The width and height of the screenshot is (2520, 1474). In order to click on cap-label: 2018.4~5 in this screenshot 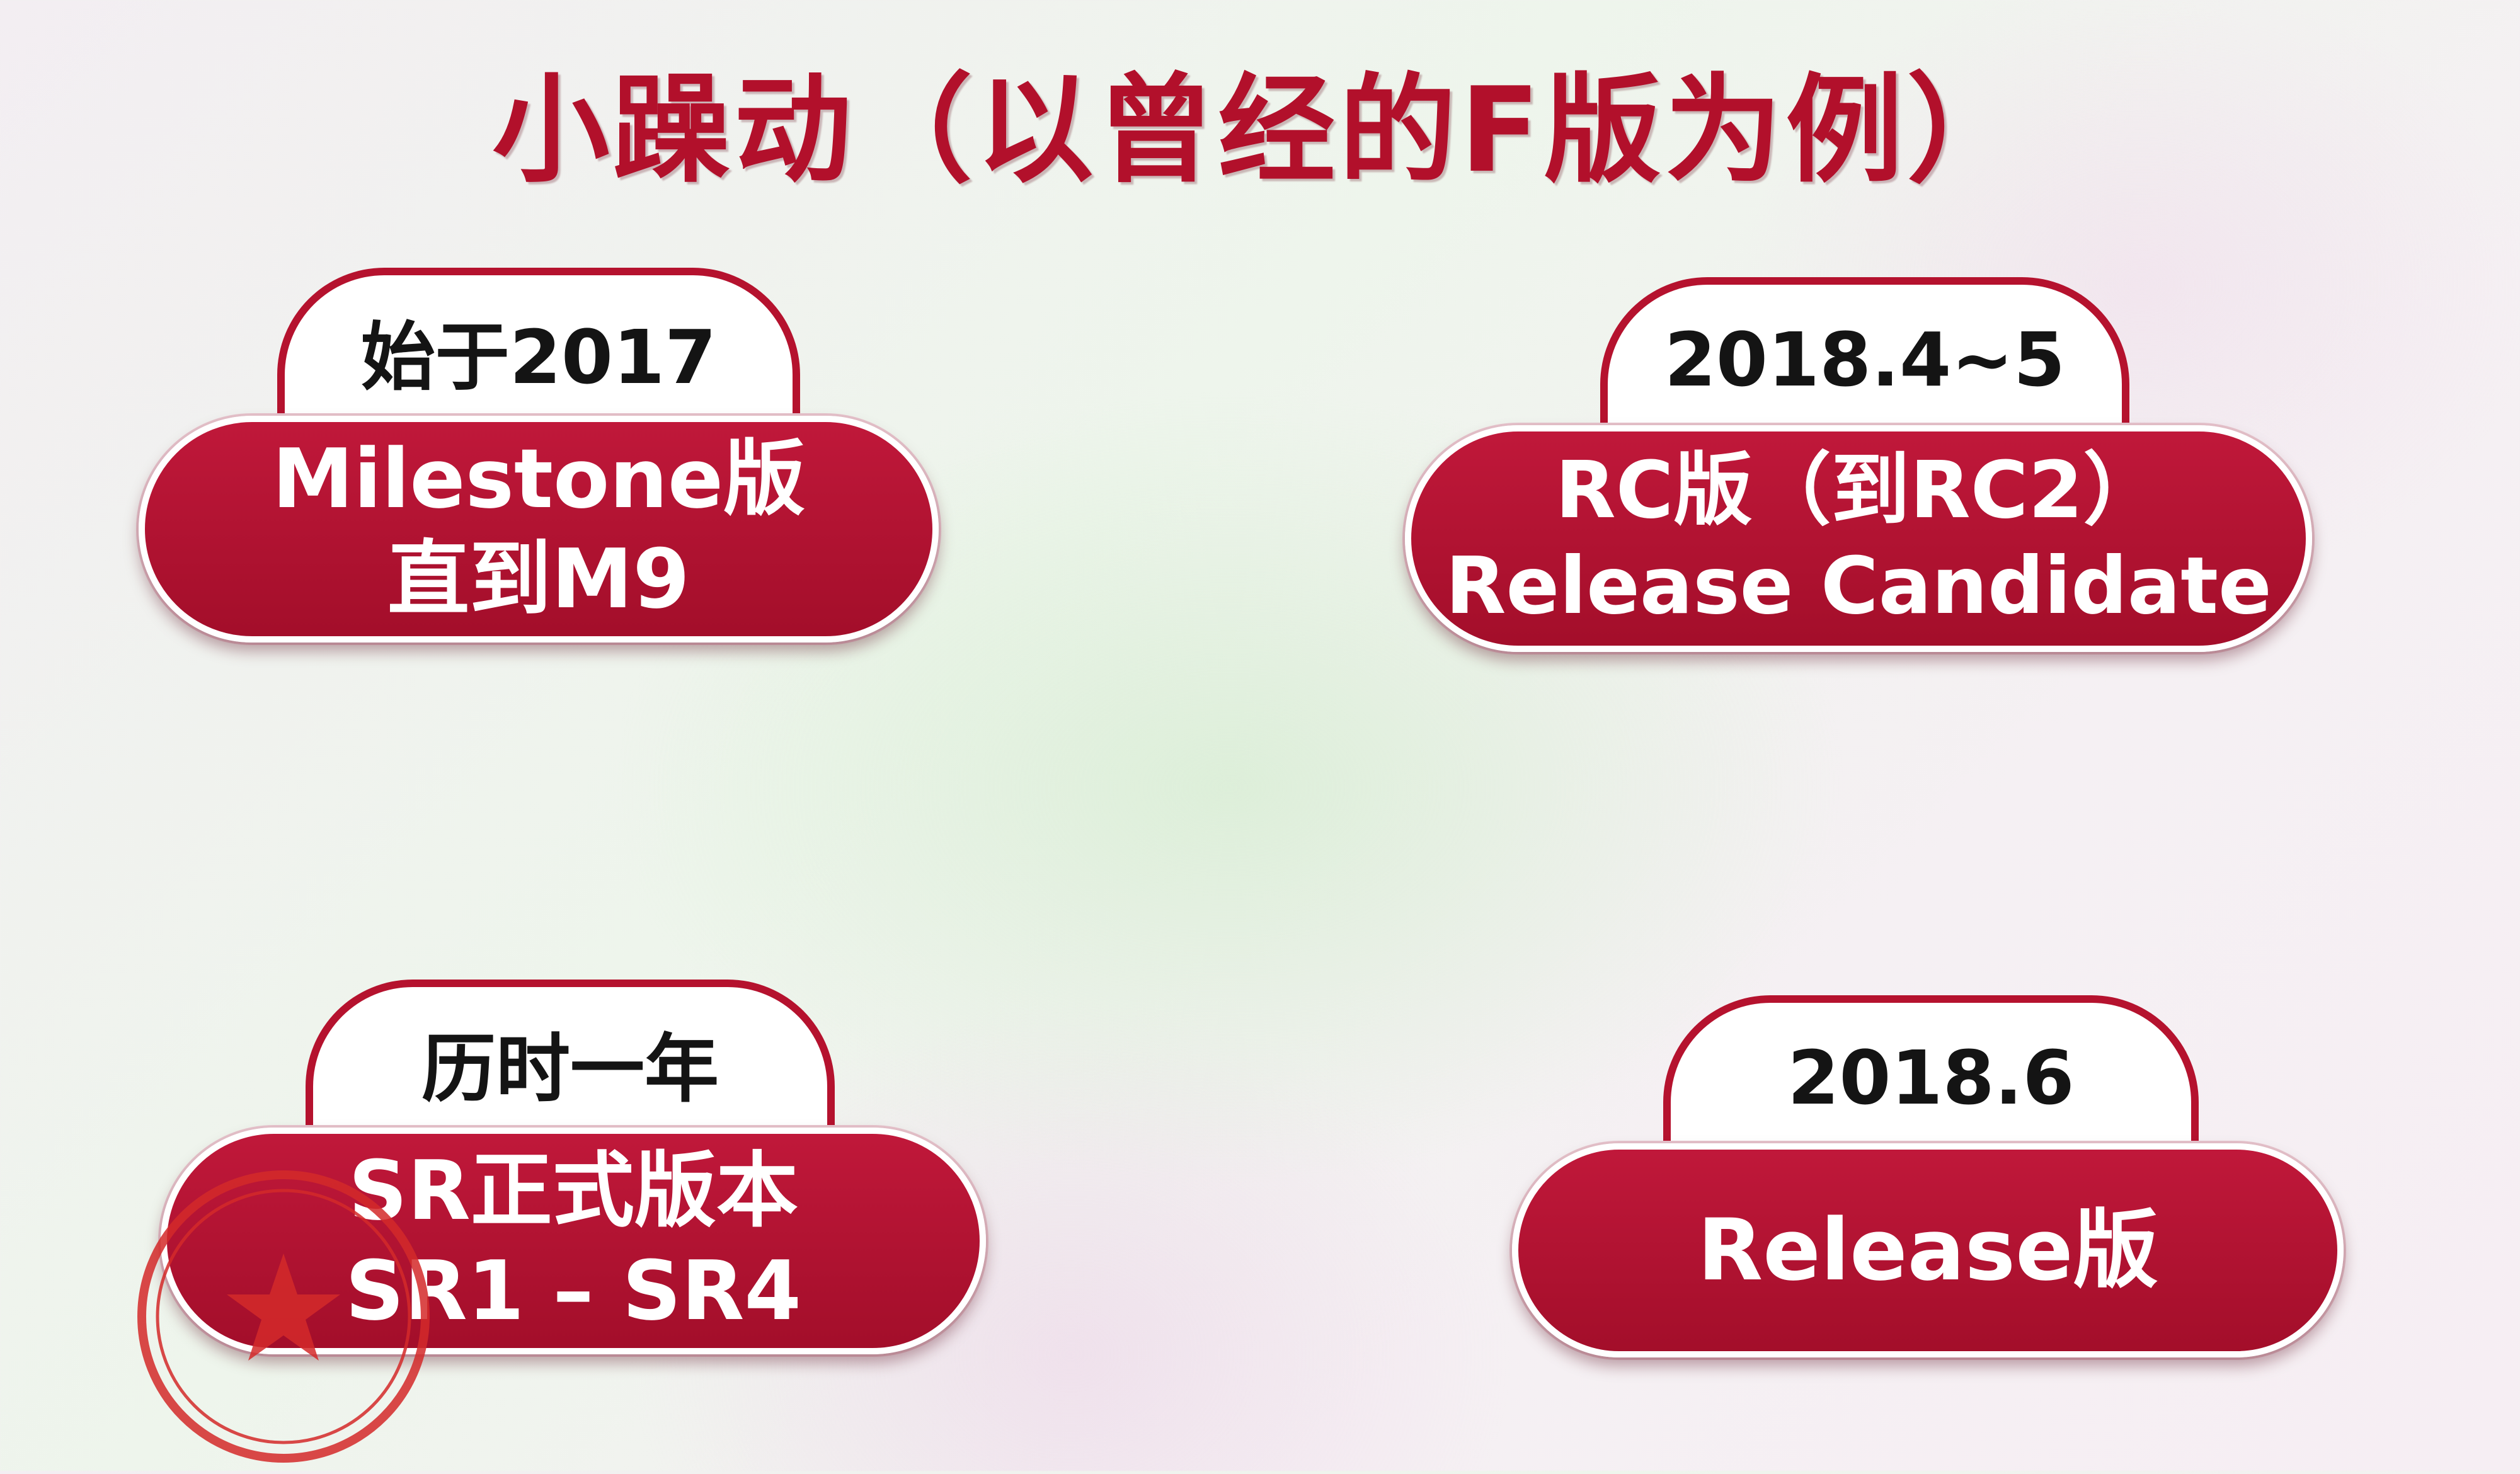, I will do `click(1865, 359)`.